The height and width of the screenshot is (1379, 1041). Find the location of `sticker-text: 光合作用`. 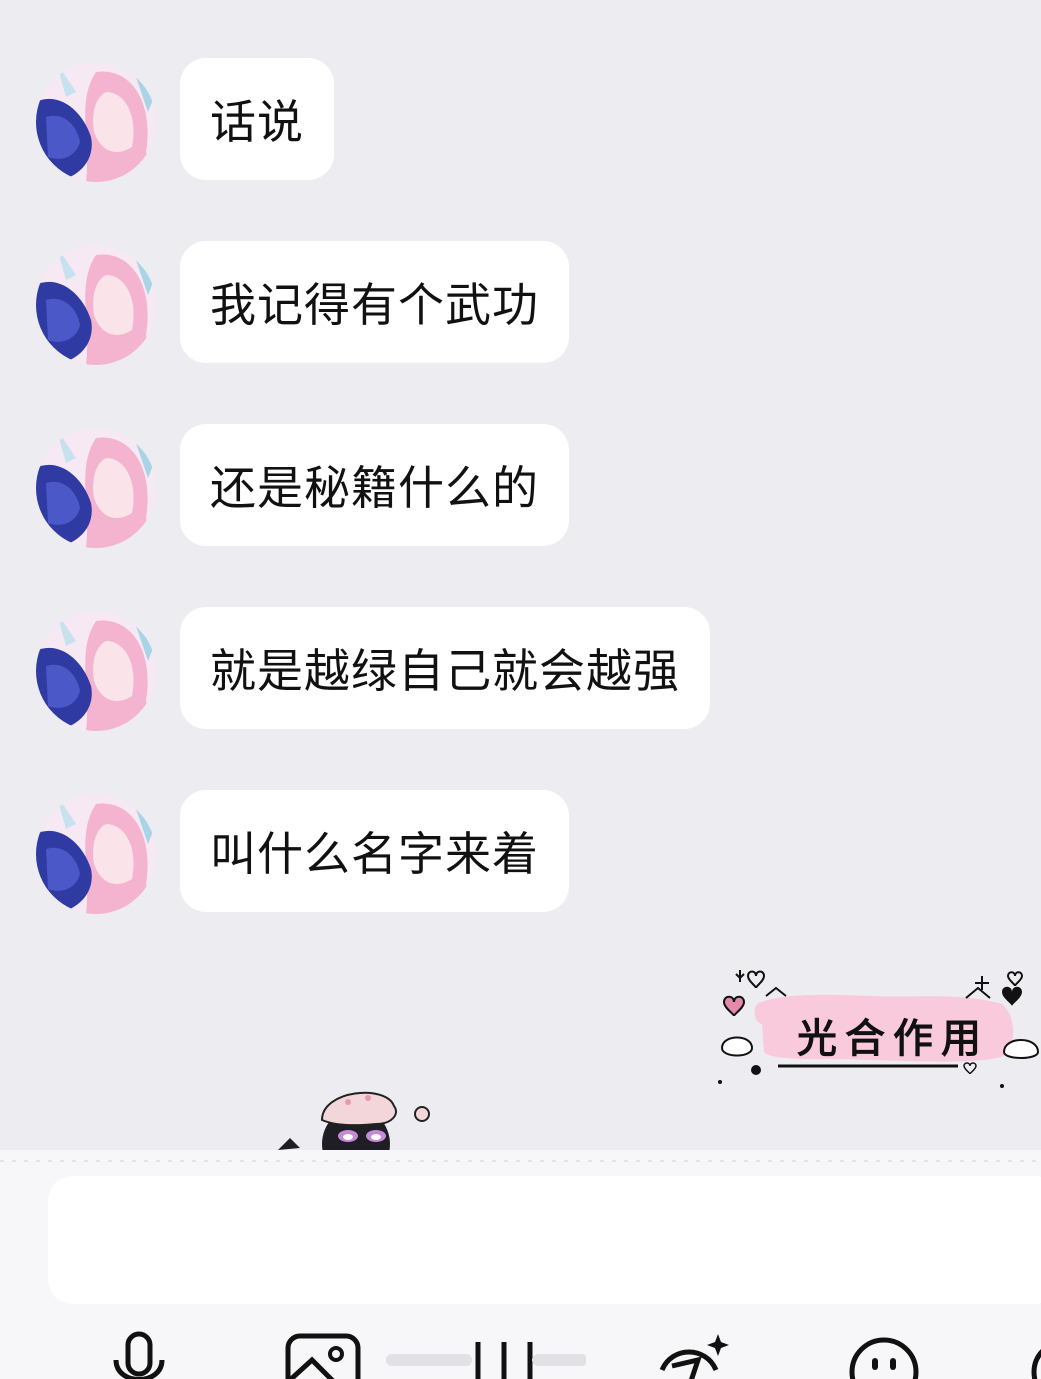

sticker-text: 光合作用 is located at coordinates (893, 1039).